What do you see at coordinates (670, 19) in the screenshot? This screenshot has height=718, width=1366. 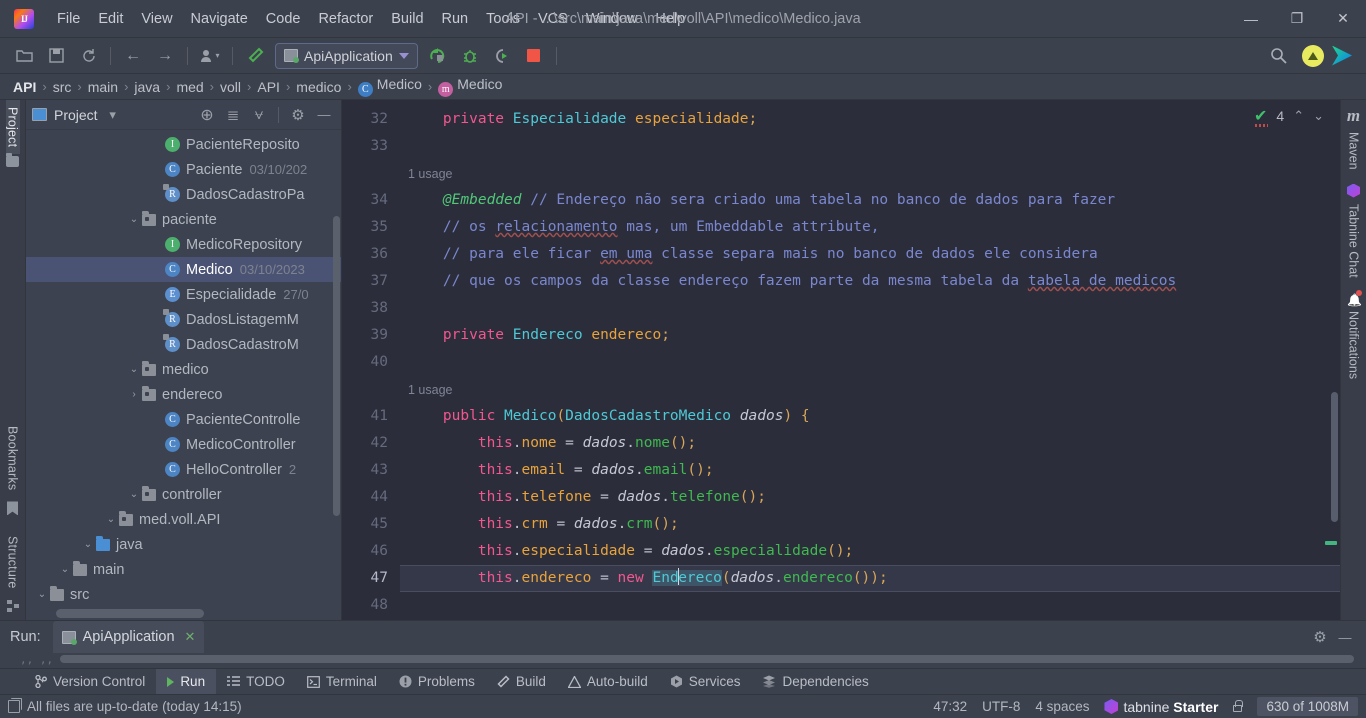 I see `menu-help: Help` at bounding box center [670, 19].